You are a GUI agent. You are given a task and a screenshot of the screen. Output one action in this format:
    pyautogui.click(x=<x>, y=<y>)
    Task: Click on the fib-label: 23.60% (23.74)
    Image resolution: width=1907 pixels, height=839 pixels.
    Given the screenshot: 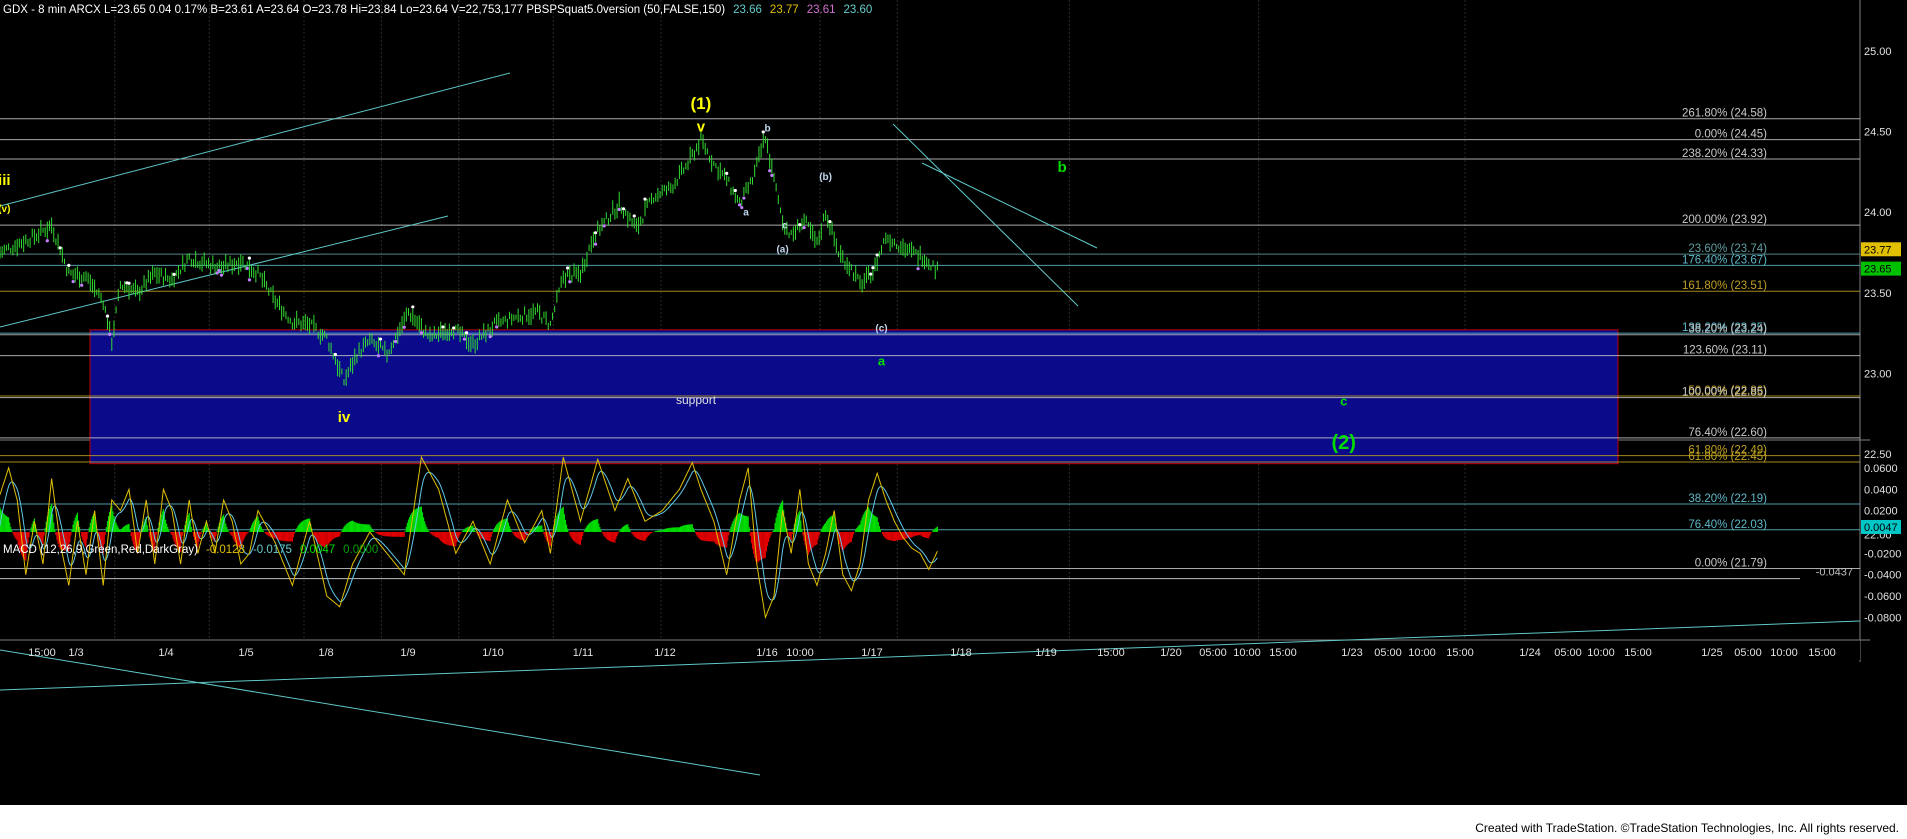 What is the action you would take?
    pyautogui.click(x=1727, y=249)
    